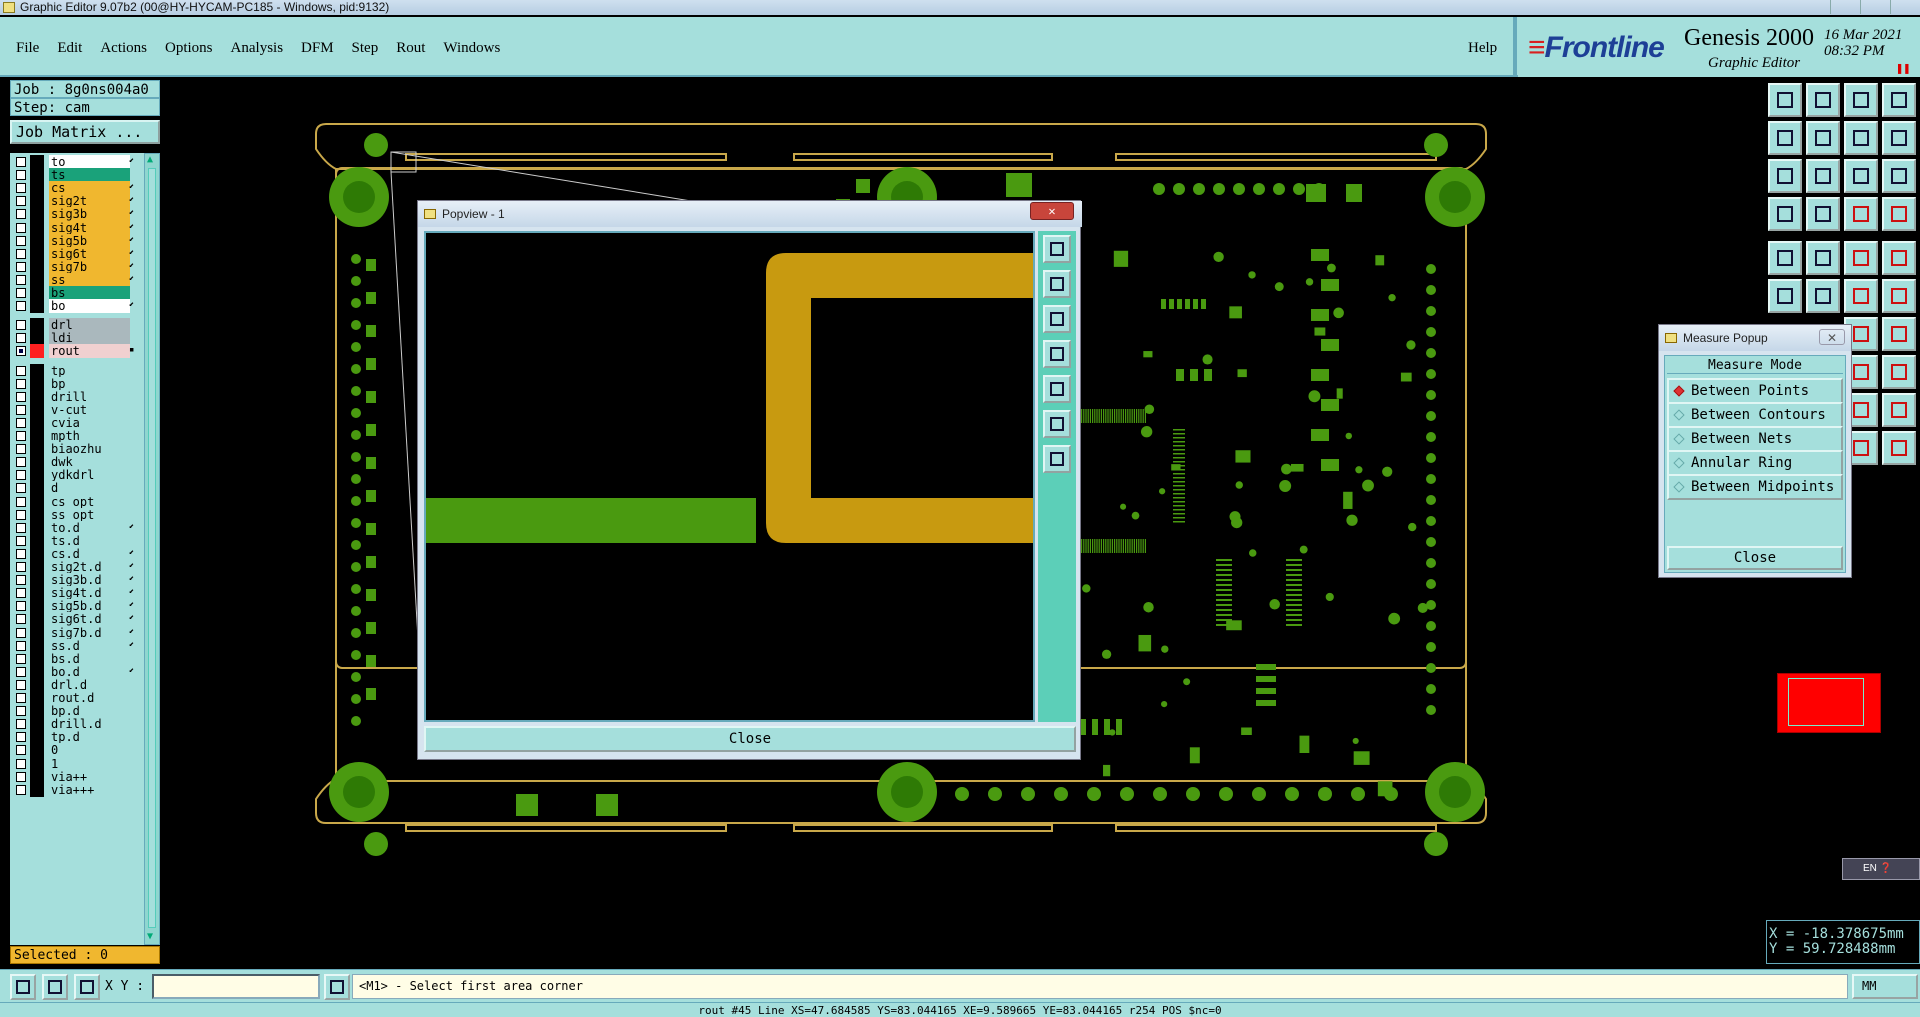  Describe the element at coordinates (1052, 211) in the screenshot. I see `popview-close-x-button: ✕` at that location.